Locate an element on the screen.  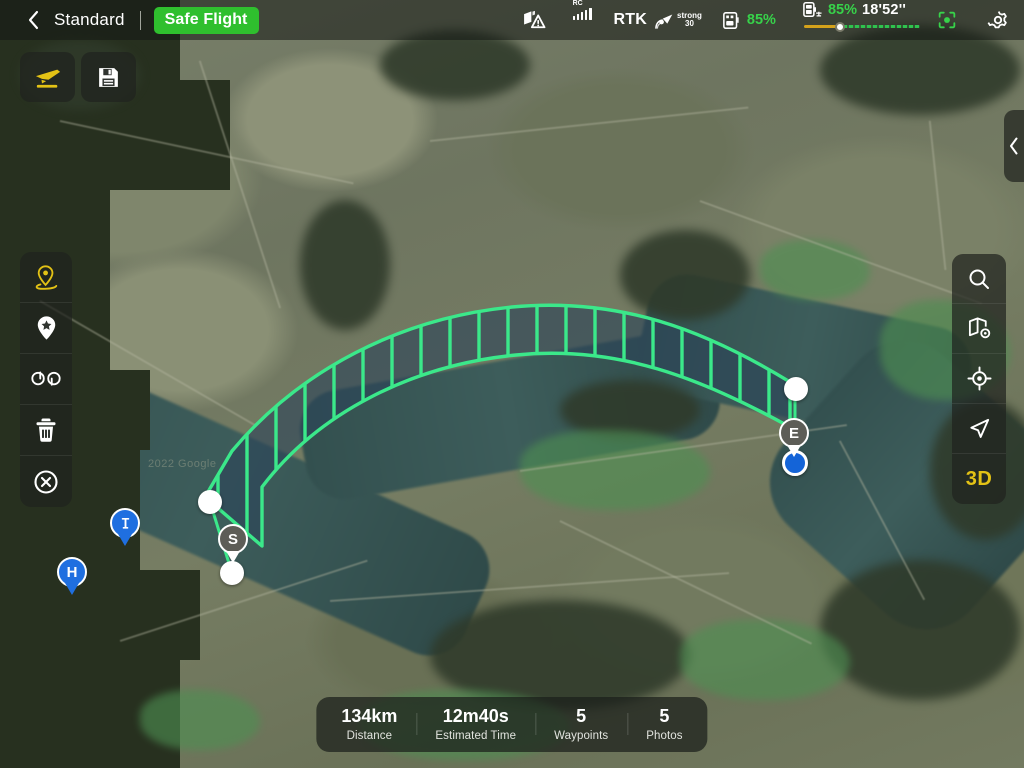
view-3d-button: 3D is located at coordinates (979, 479).